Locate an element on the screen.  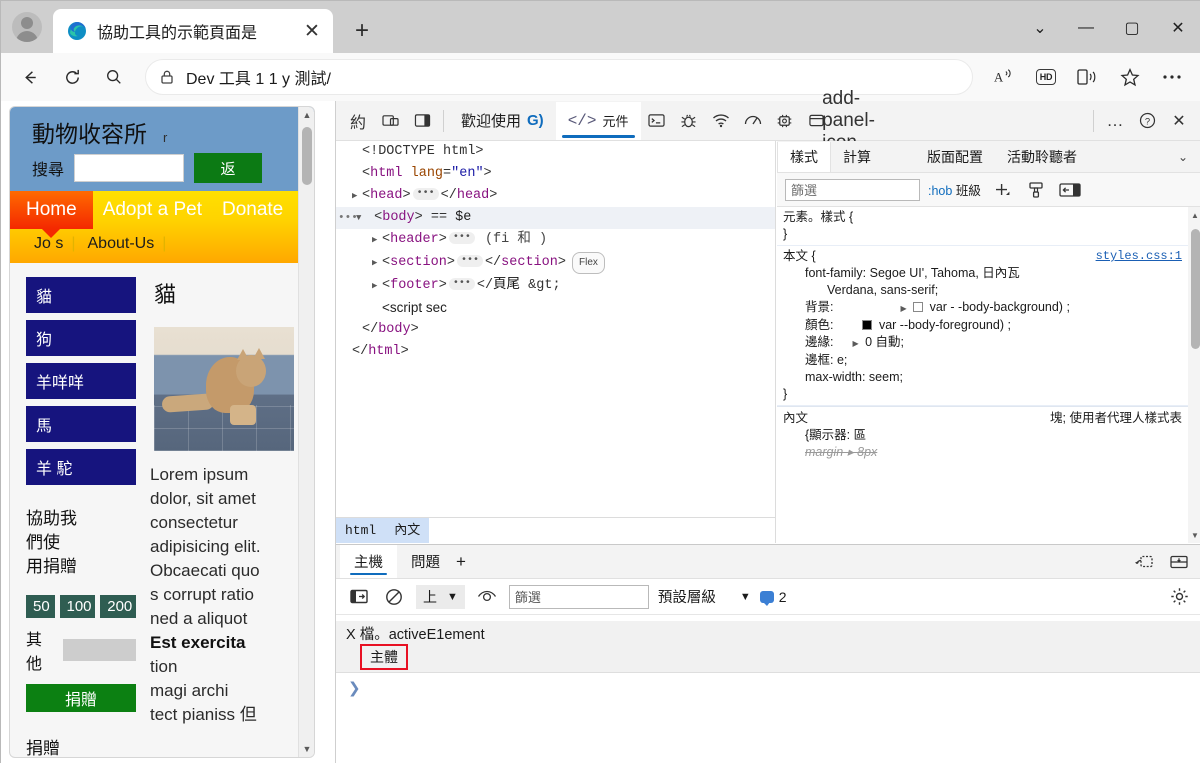
console-filter-input: 篩選 is located at coordinates (578, 596).